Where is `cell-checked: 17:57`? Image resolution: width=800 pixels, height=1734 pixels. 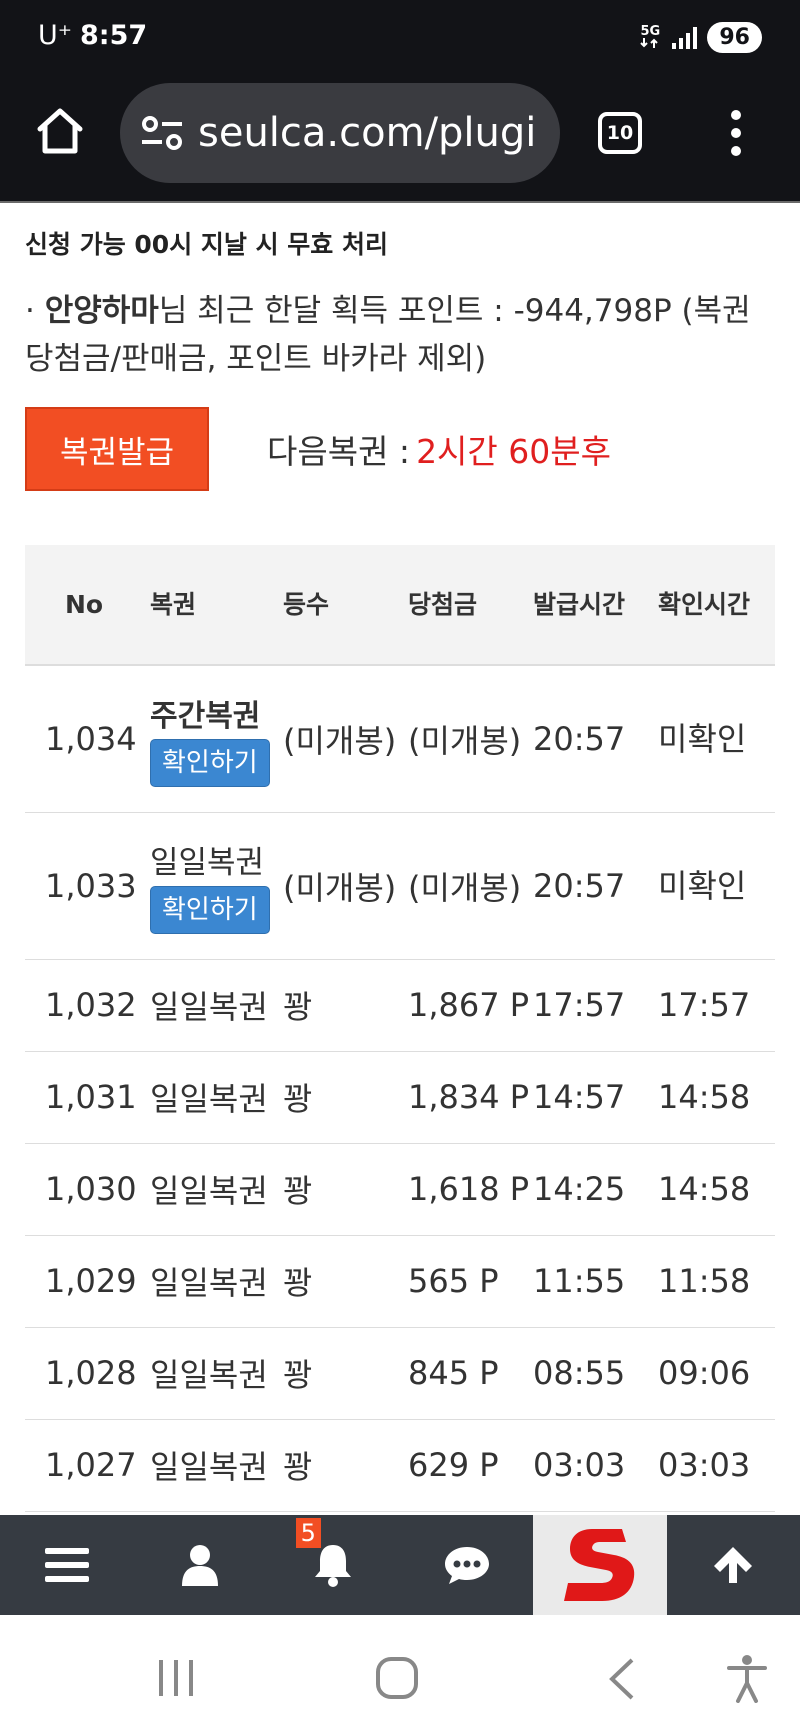 cell-checked: 17:57 is located at coordinates (716, 1005).